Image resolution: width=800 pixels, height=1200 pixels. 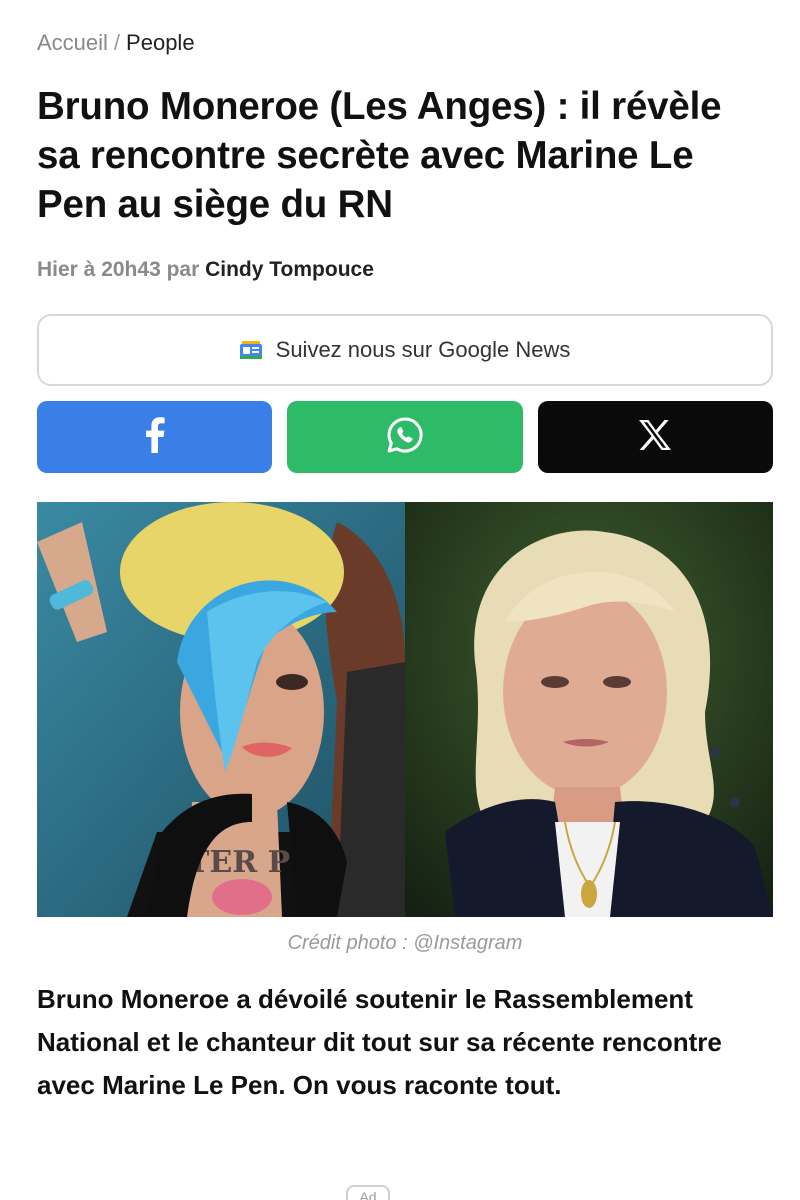 I want to click on x-icon, so click(x=655, y=437).